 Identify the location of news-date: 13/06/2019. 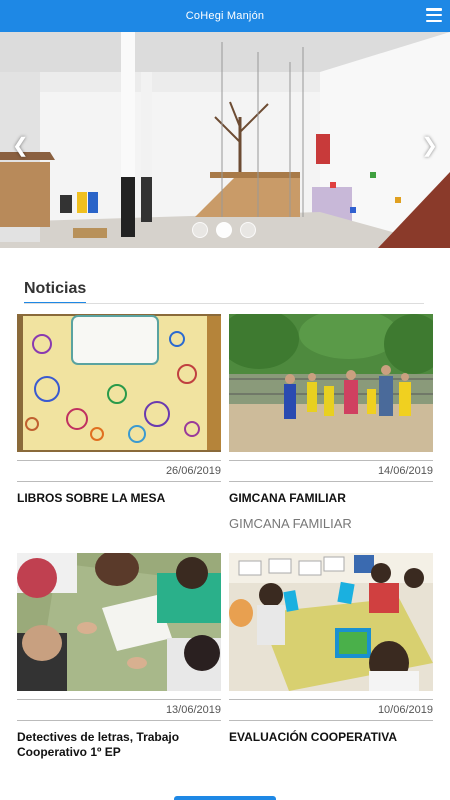
(193, 710).